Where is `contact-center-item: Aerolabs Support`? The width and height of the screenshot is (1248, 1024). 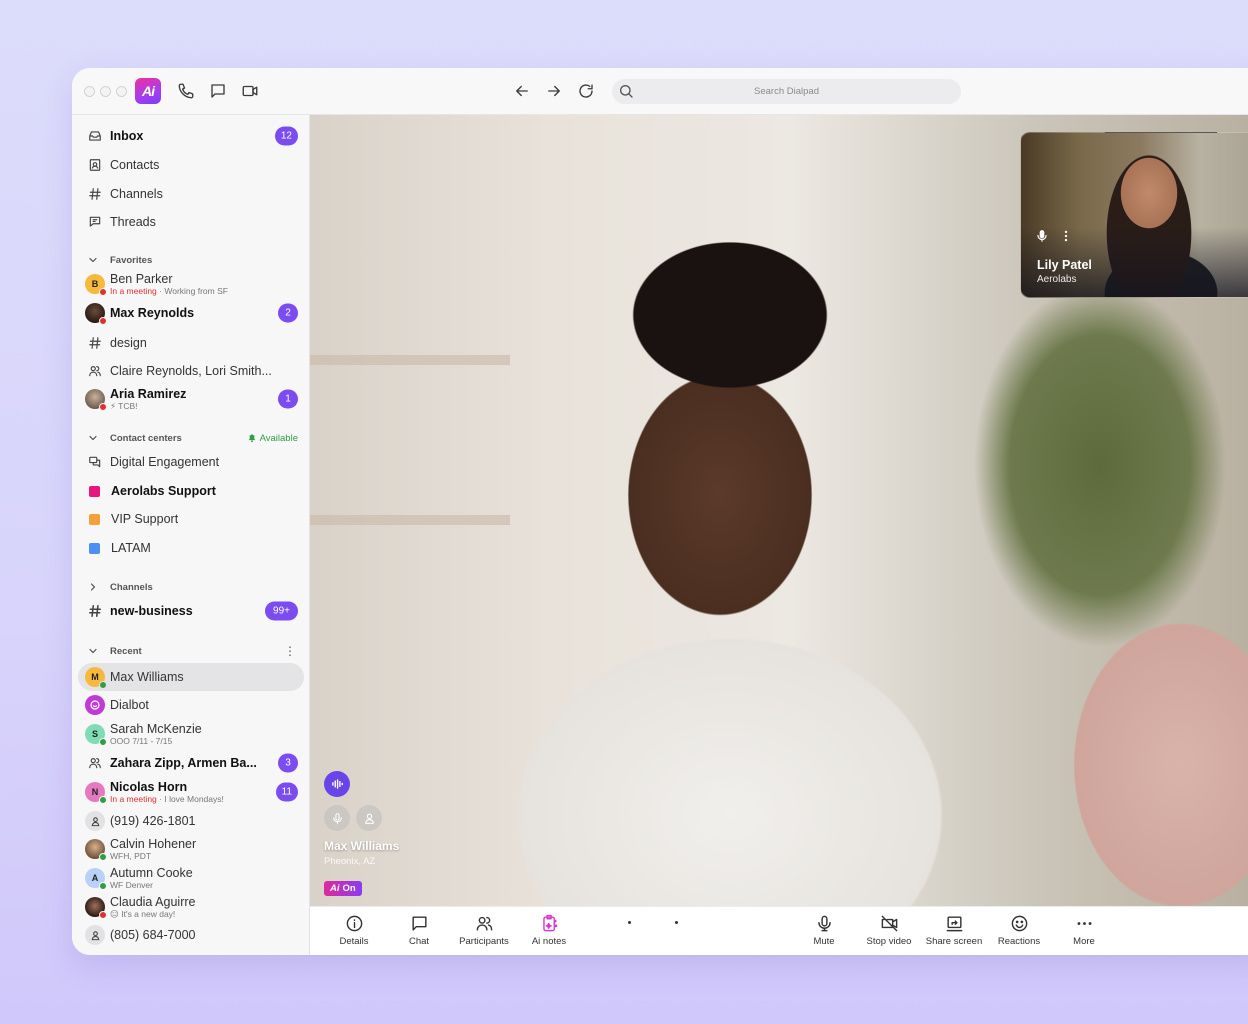
contact-center-item: Aerolabs Support is located at coordinates (191, 491).